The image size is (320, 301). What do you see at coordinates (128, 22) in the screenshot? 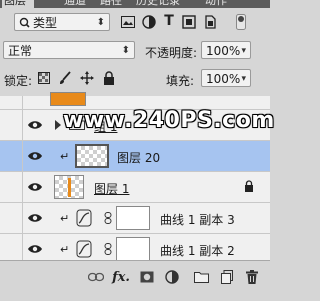
I see `image-filter-icon` at bounding box center [128, 22].